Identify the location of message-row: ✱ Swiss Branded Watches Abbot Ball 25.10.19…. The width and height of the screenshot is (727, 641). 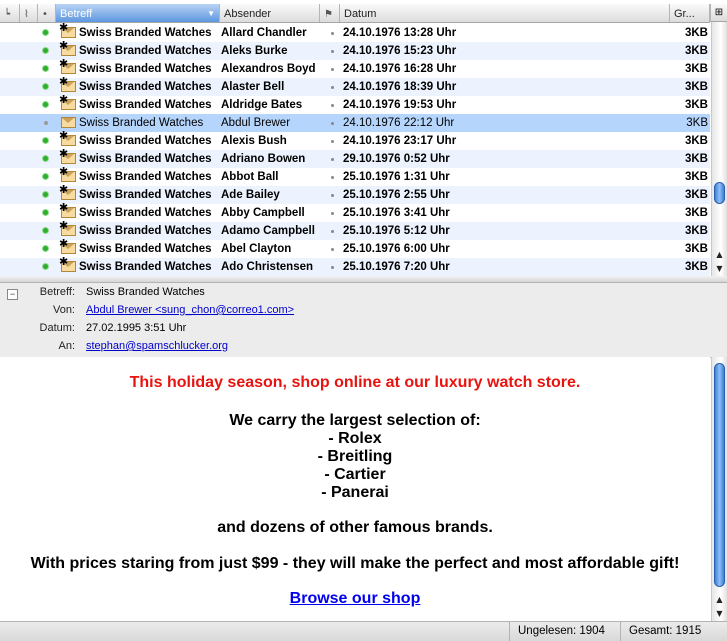
(355, 175).